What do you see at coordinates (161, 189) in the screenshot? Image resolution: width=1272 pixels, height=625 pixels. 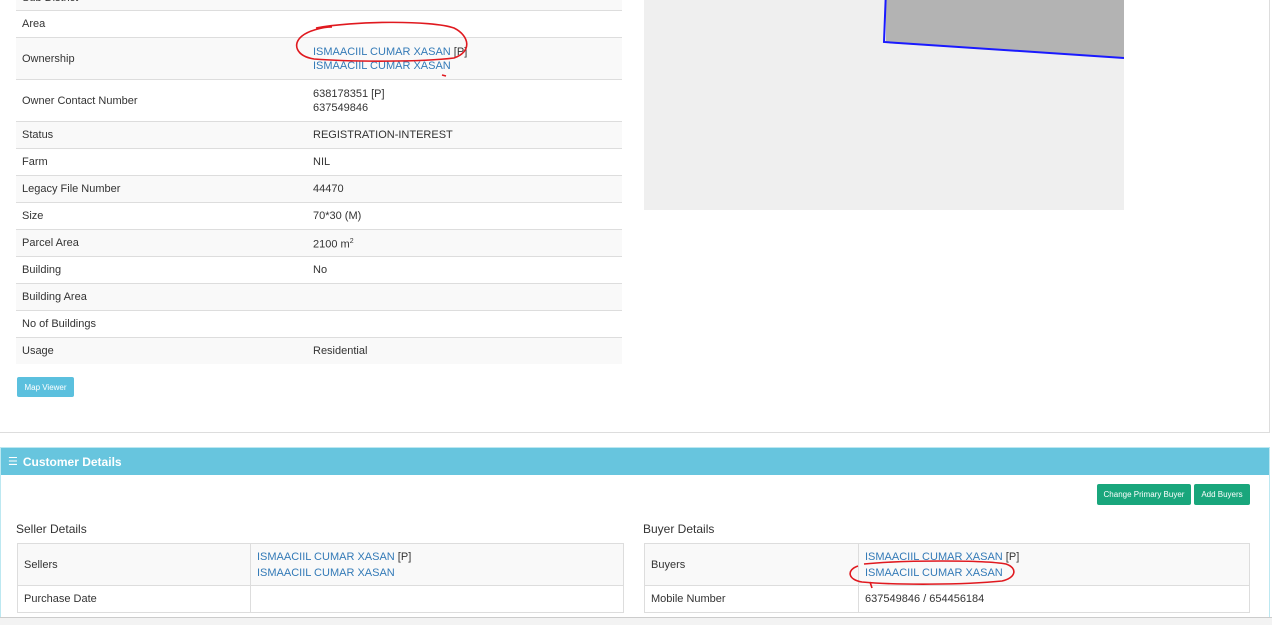 I see `row-label: Legacy File Number` at bounding box center [161, 189].